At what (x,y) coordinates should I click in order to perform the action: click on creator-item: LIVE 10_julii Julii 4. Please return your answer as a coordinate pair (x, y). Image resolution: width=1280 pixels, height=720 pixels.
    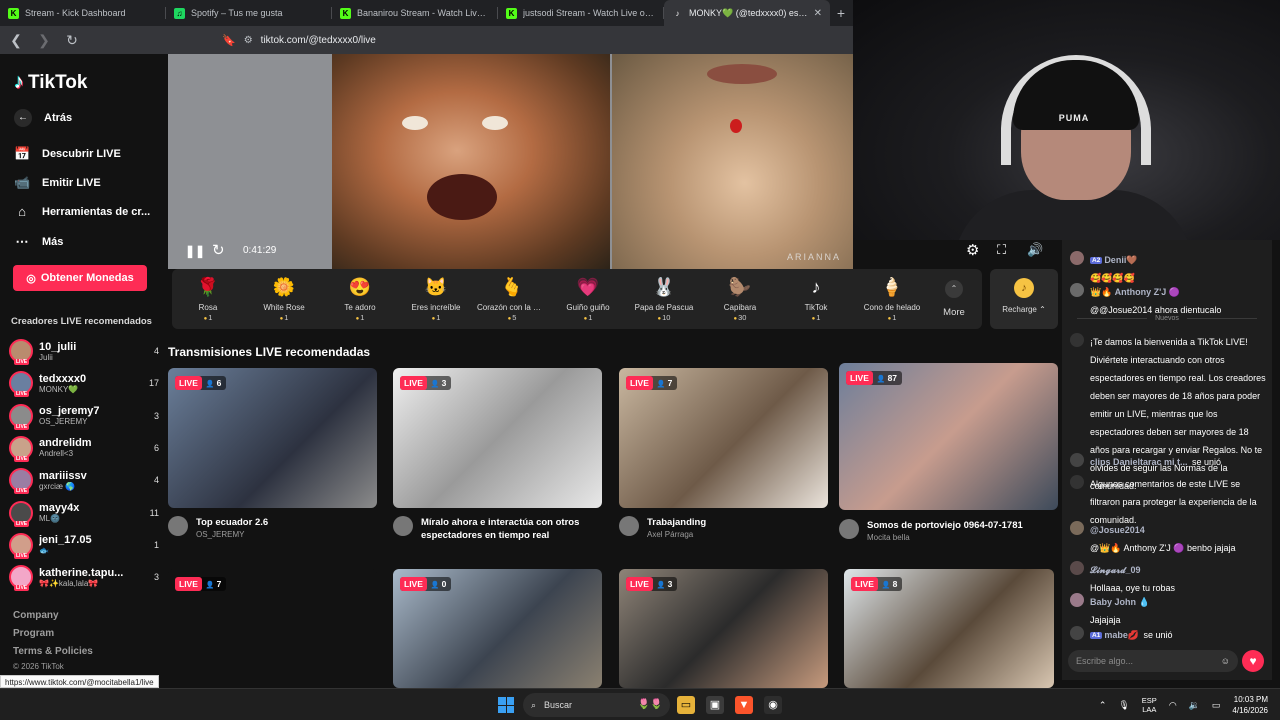
    Looking at the image, I should click on (84, 351).